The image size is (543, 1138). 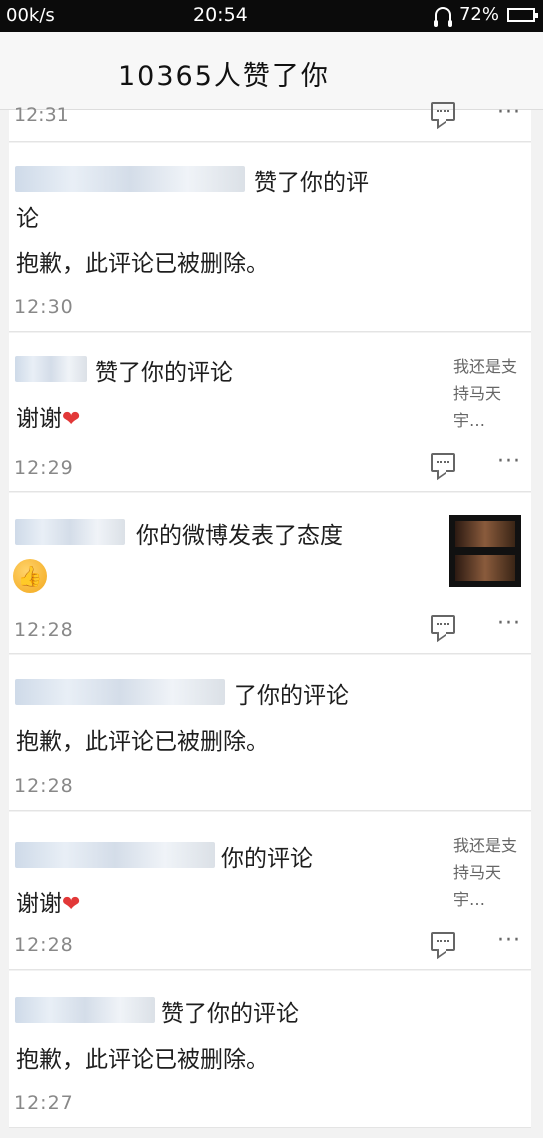 What do you see at coordinates (30, 15) in the screenshot?
I see `network-speed: 00k/s` at bounding box center [30, 15].